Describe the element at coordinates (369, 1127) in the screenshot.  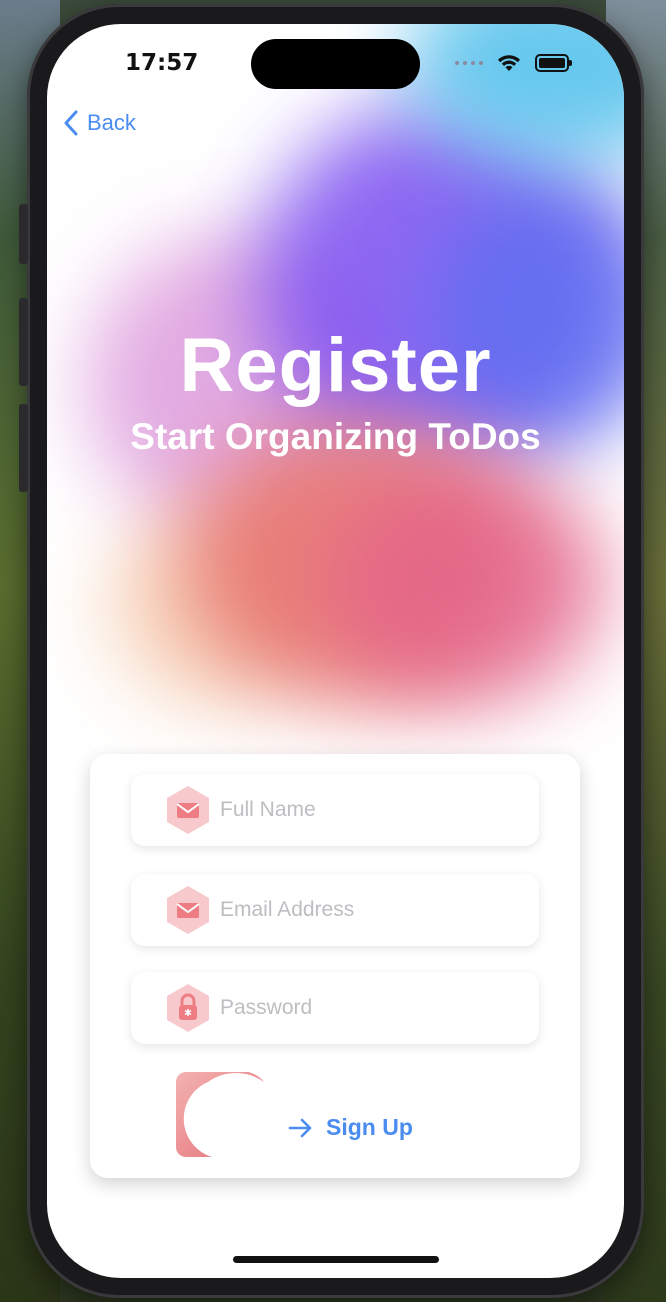
I see `sign-up-label: Sign Up` at that location.